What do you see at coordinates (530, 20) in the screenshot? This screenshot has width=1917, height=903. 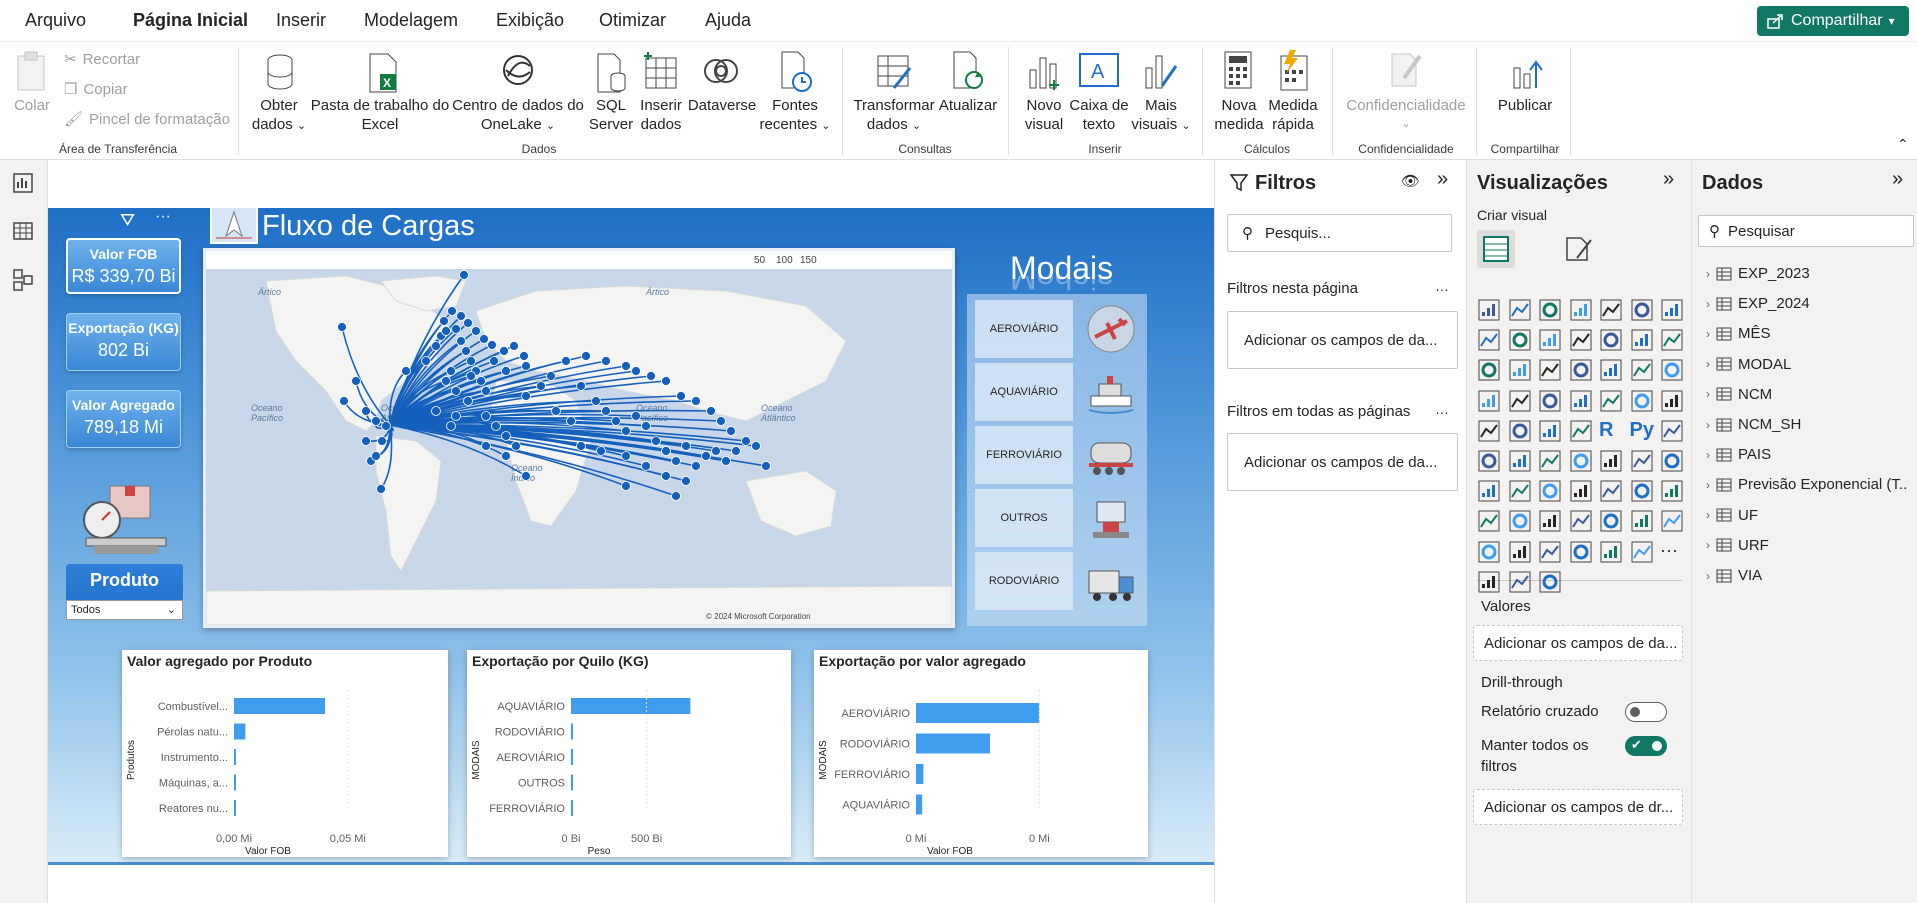 I see `menu-exibicao: Exibição` at bounding box center [530, 20].